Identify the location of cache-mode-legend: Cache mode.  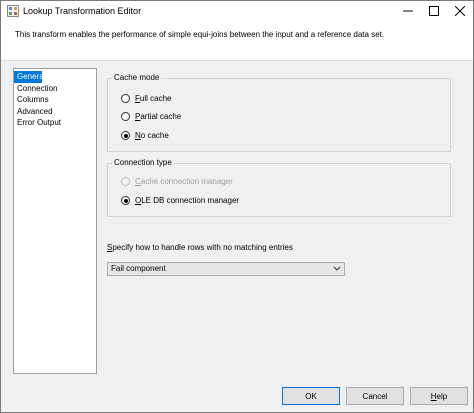
(137, 77).